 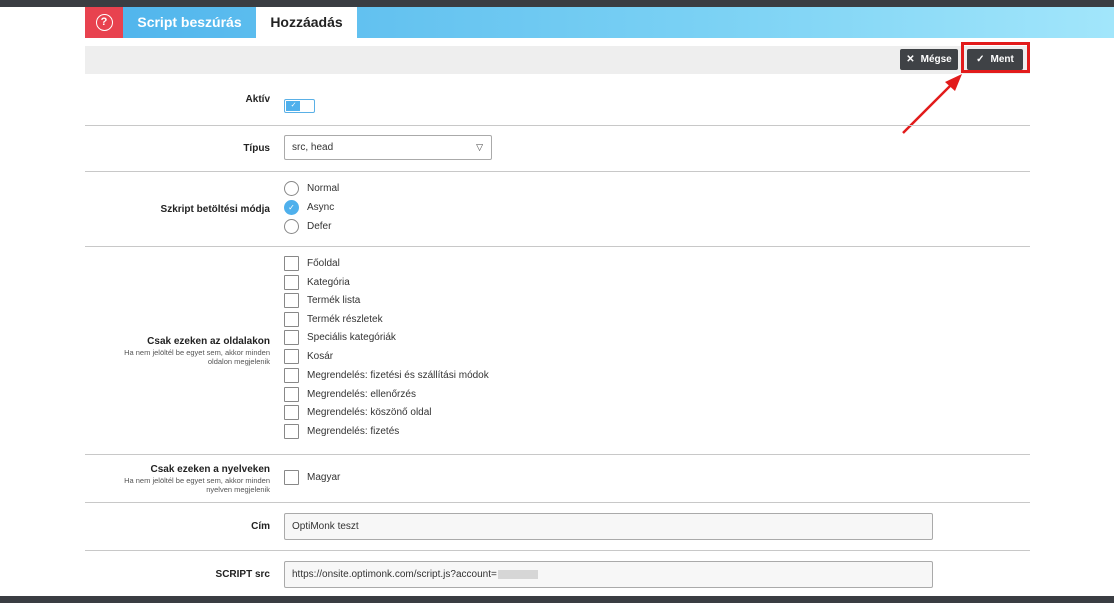 What do you see at coordinates (242, 574) in the screenshot?
I see `script-src-label: SCRIPT src` at bounding box center [242, 574].